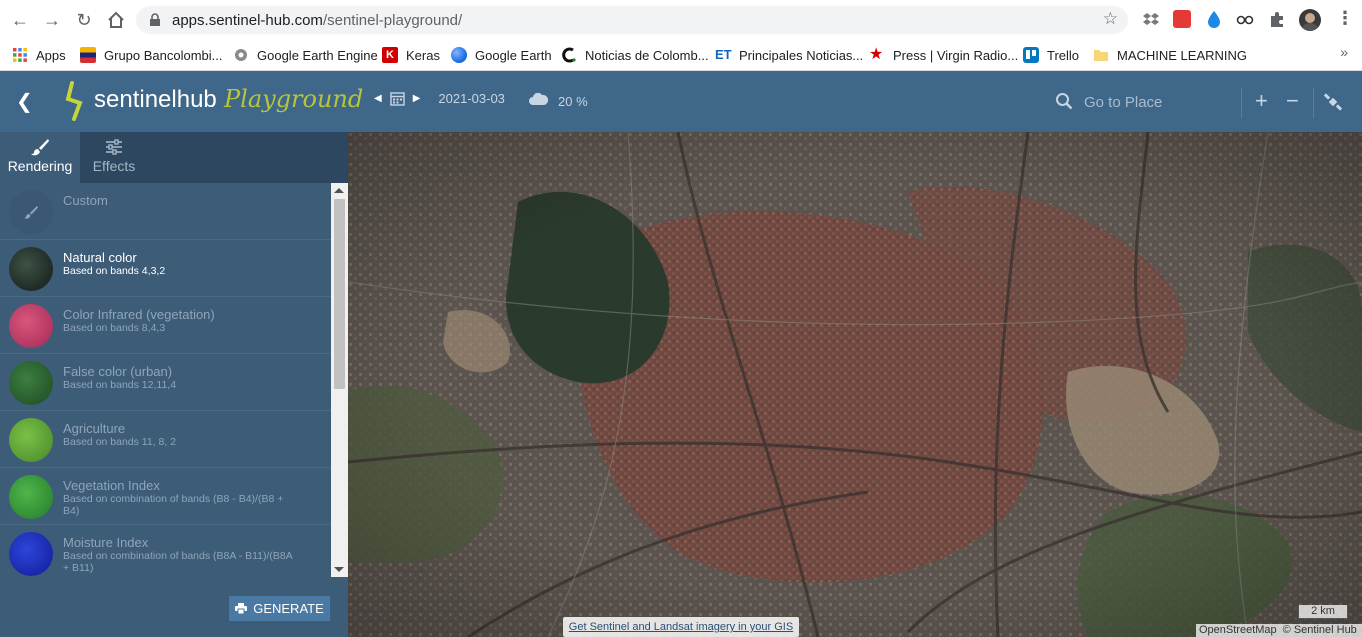  I want to click on bookmark-label: Apps, so click(51, 55).